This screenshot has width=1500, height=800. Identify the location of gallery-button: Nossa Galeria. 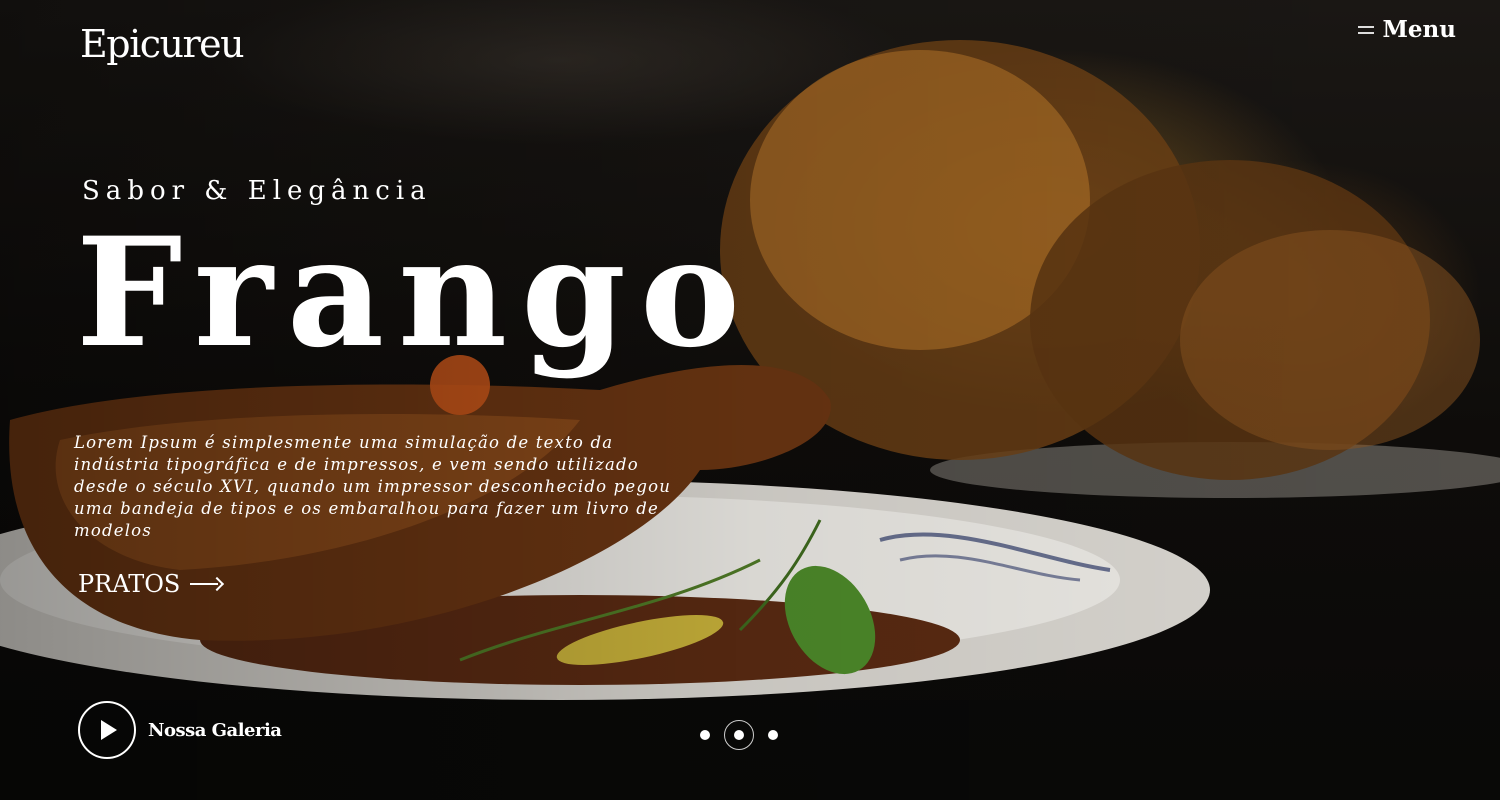
(180, 730).